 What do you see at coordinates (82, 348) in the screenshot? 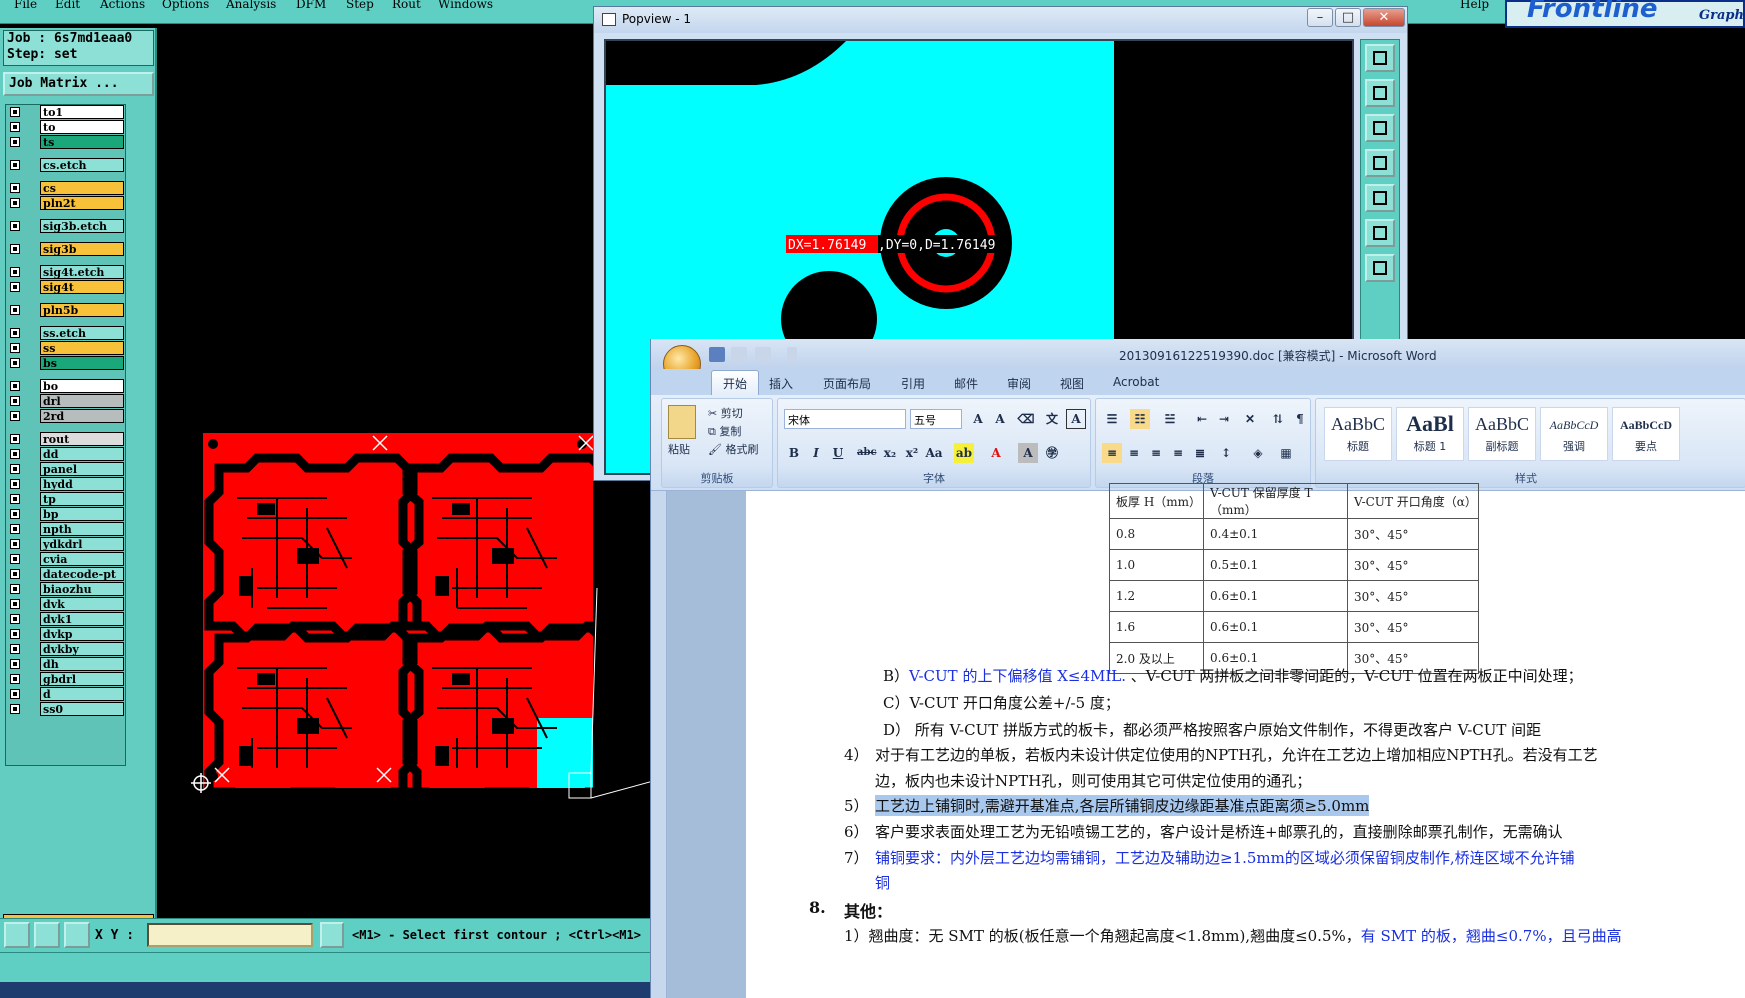
I see `layer-name: ss` at bounding box center [82, 348].